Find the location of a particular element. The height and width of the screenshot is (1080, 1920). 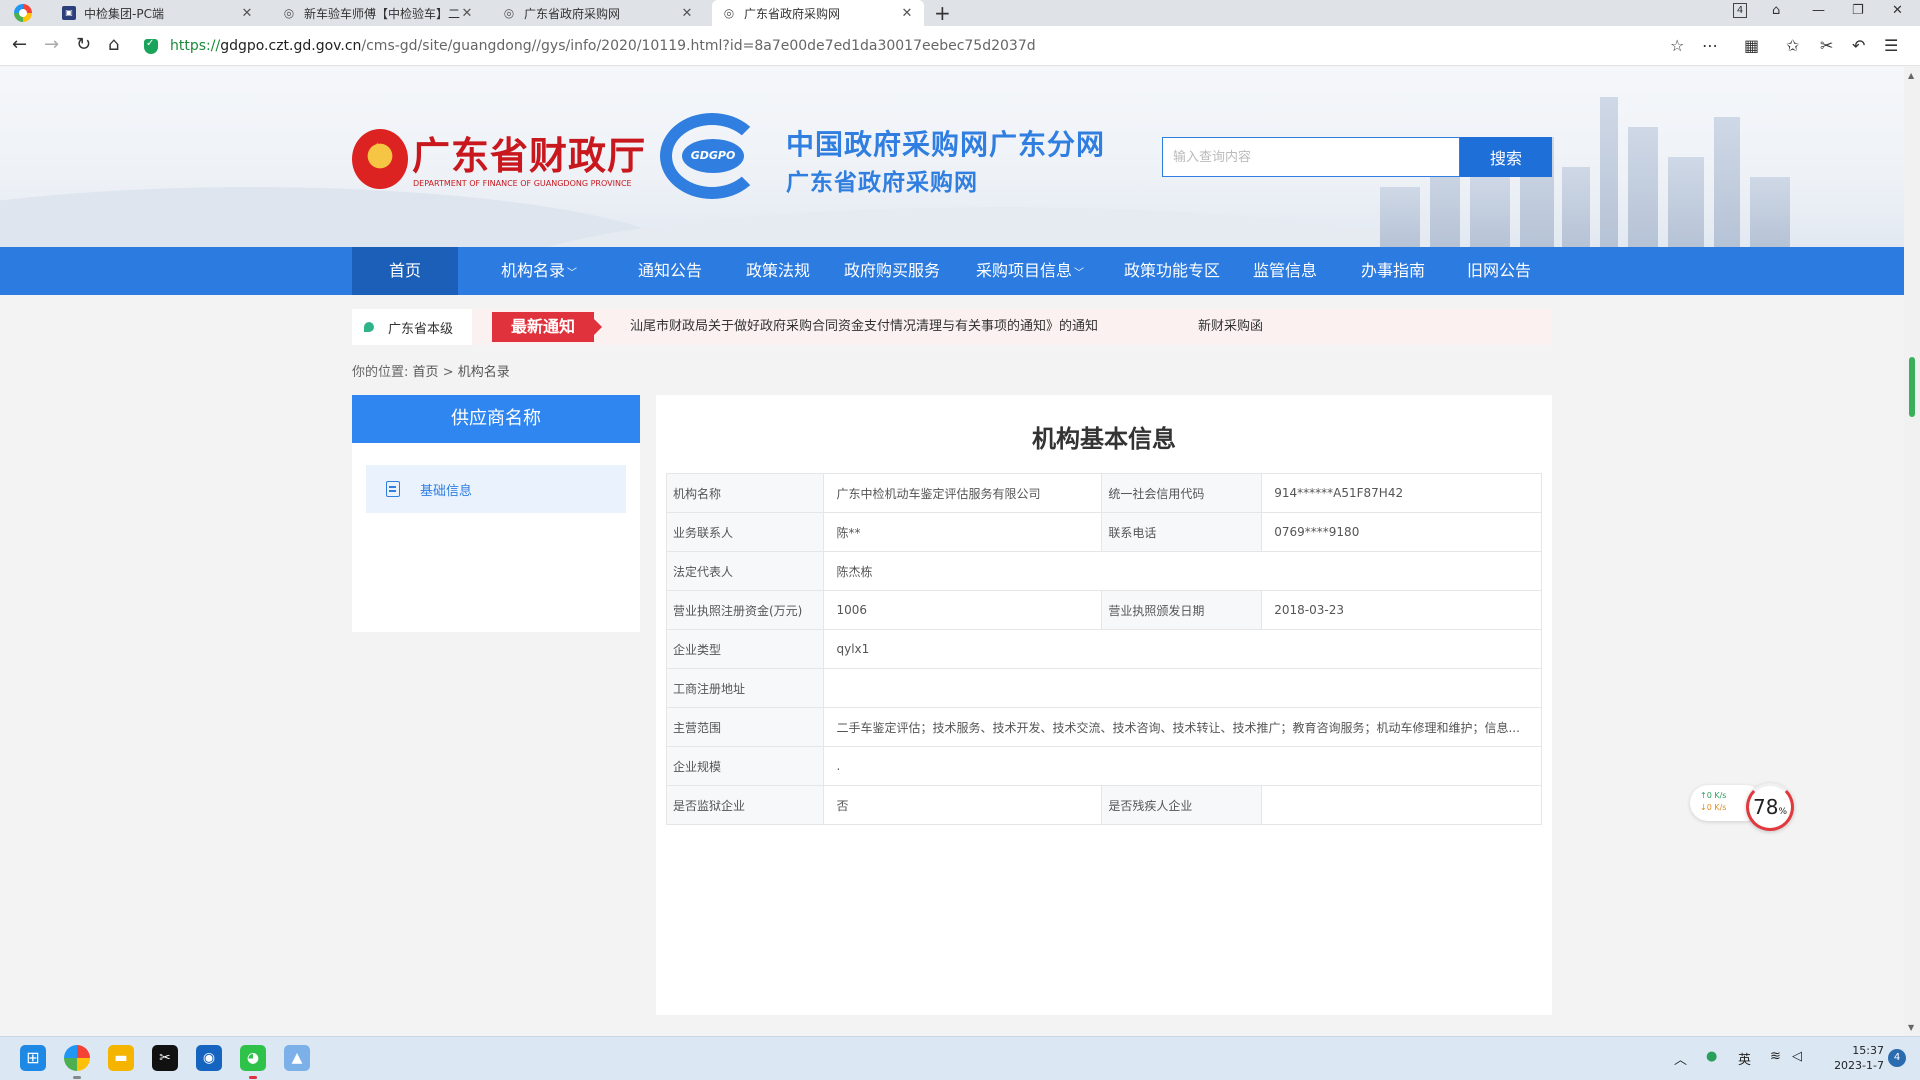

security-icon: ● is located at coordinates (1711, 1056).